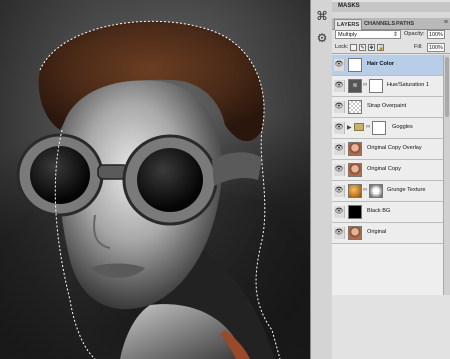 The image size is (450, 359). What do you see at coordinates (446, 175) in the screenshot?
I see `layers-scrollbar` at bounding box center [446, 175].